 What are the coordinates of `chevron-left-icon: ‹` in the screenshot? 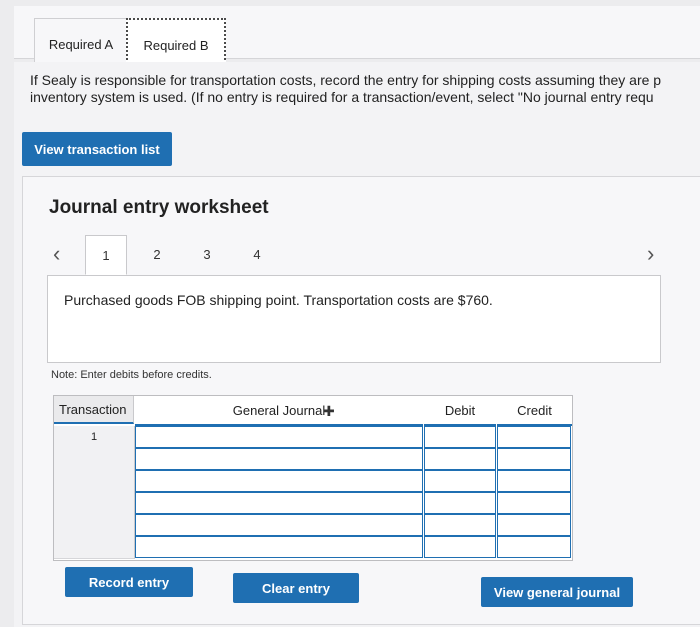 It's located at (56, 254).